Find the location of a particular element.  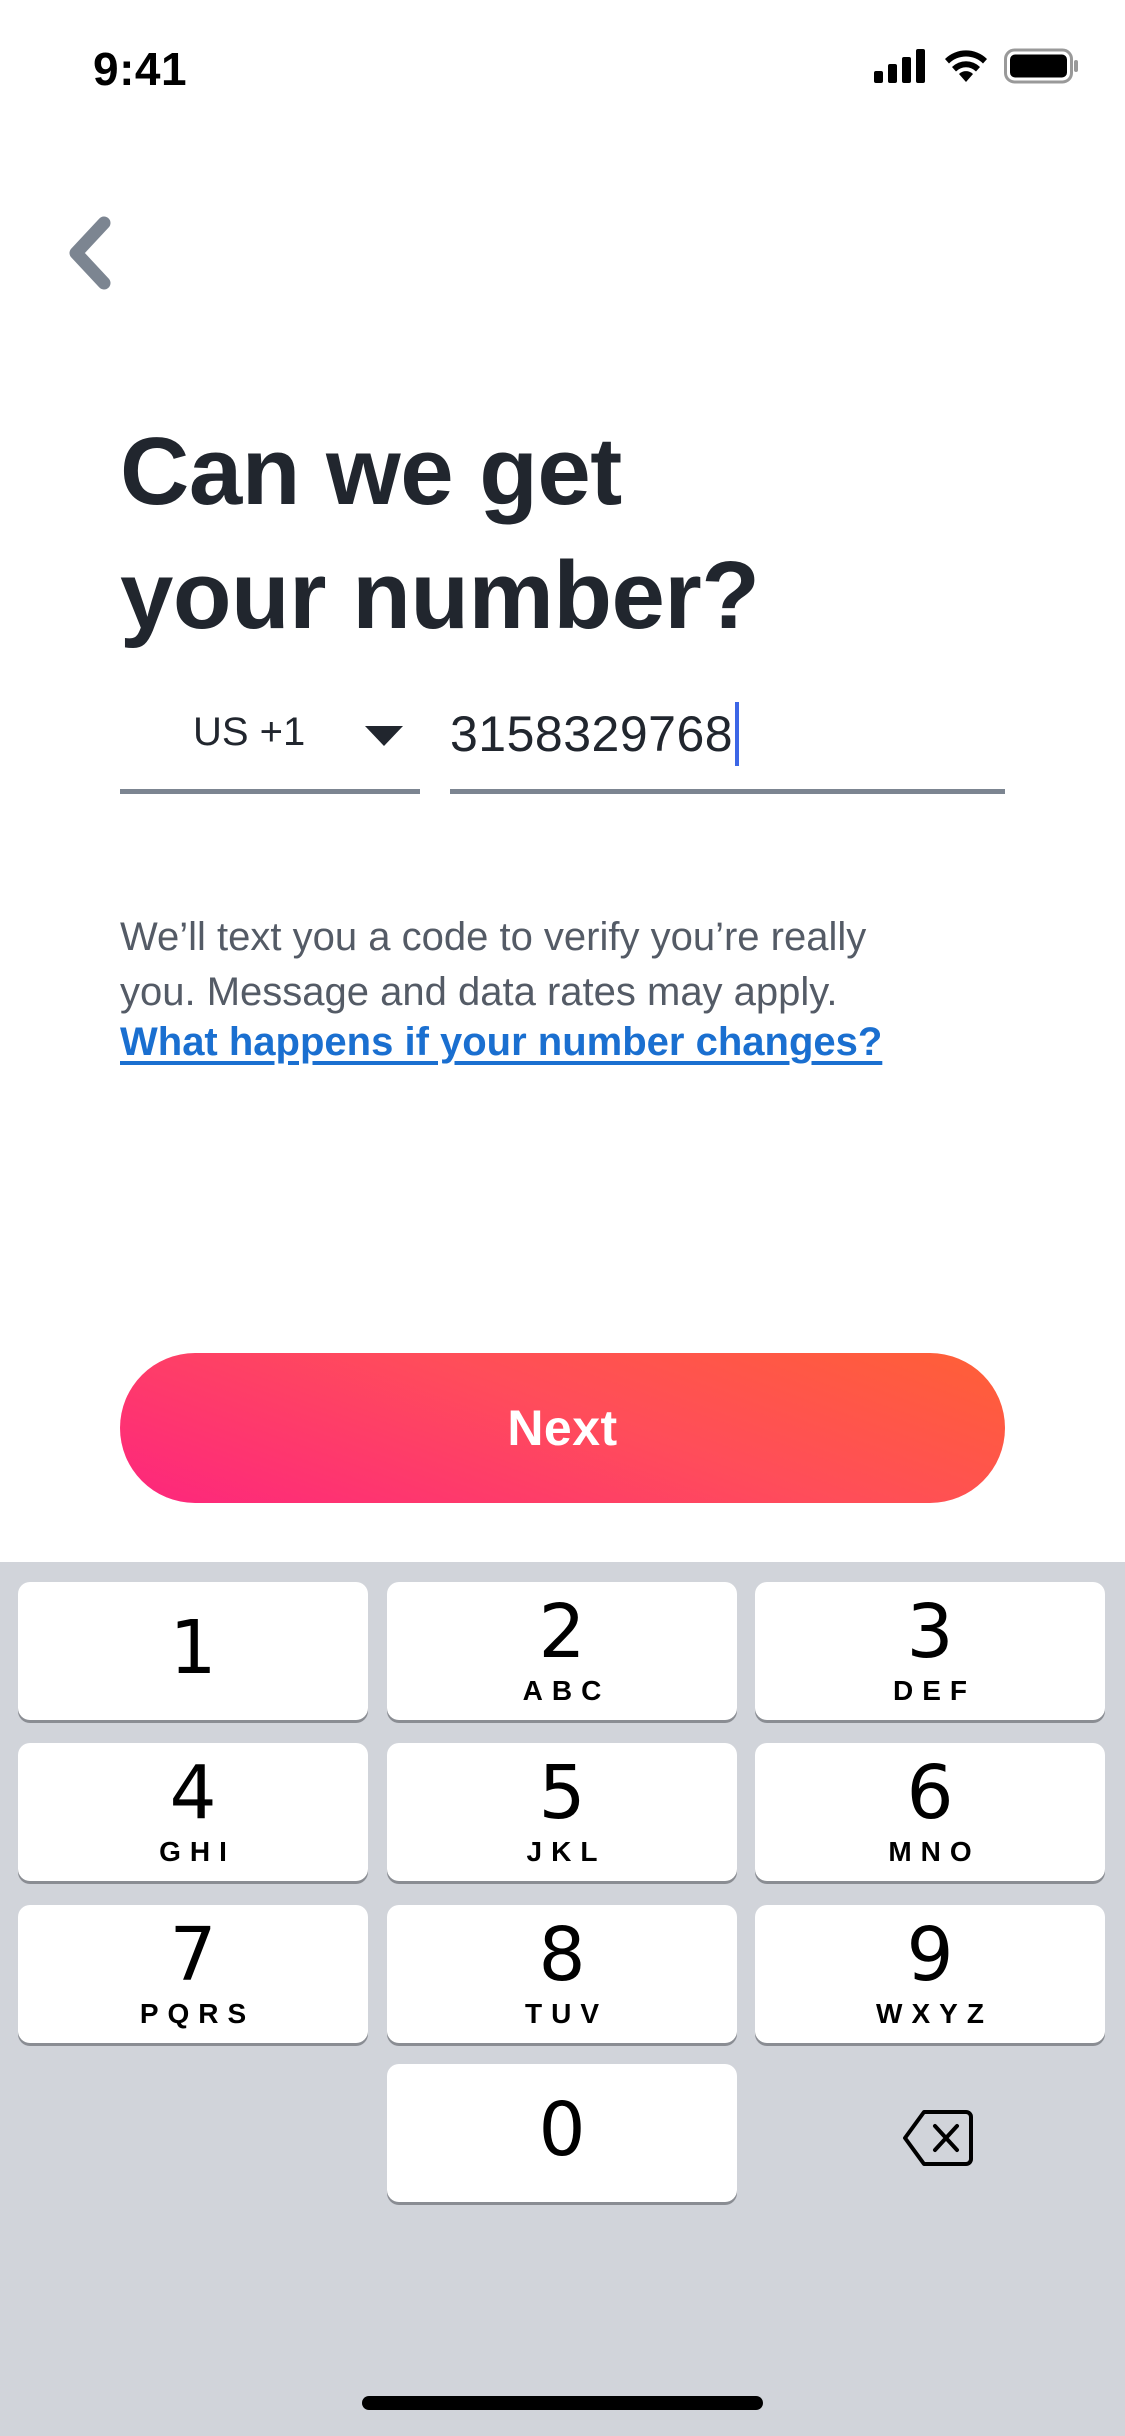

key-letters: DEF is located at coordinates (934, 1690).